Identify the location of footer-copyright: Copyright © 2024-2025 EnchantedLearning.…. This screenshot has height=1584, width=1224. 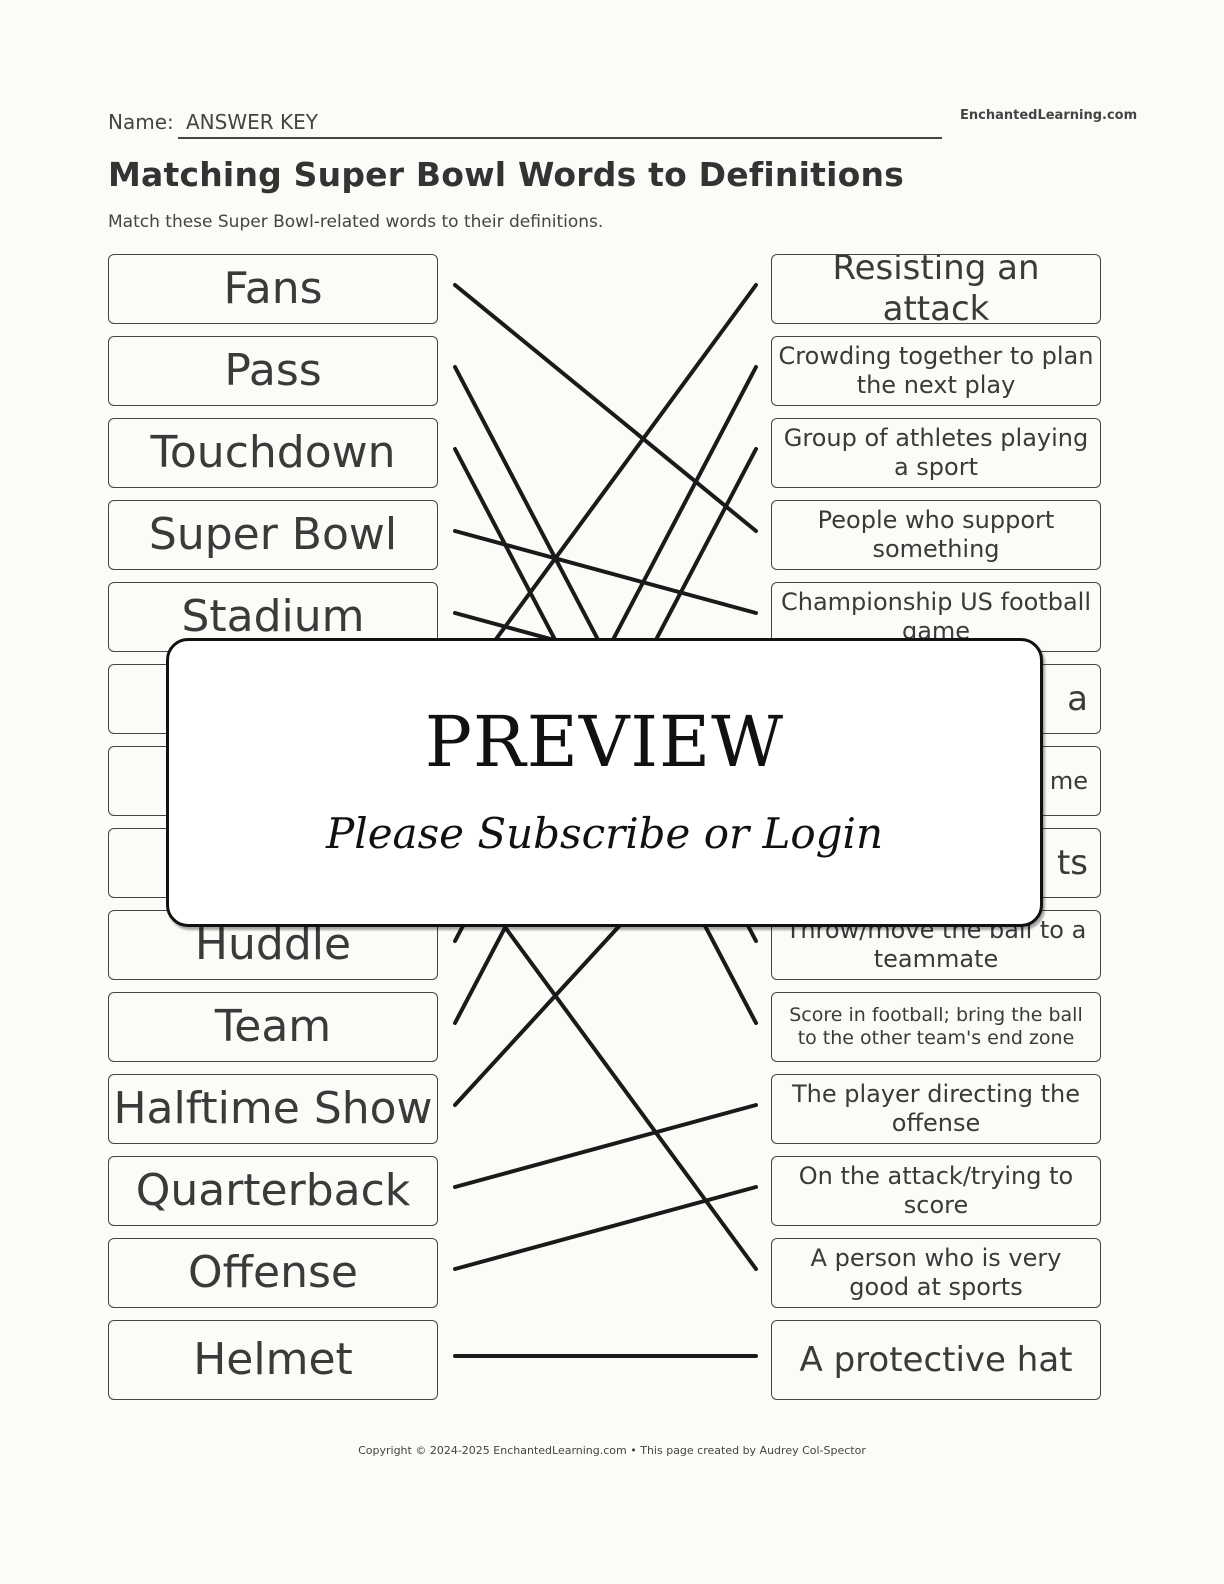
(612, 1450).